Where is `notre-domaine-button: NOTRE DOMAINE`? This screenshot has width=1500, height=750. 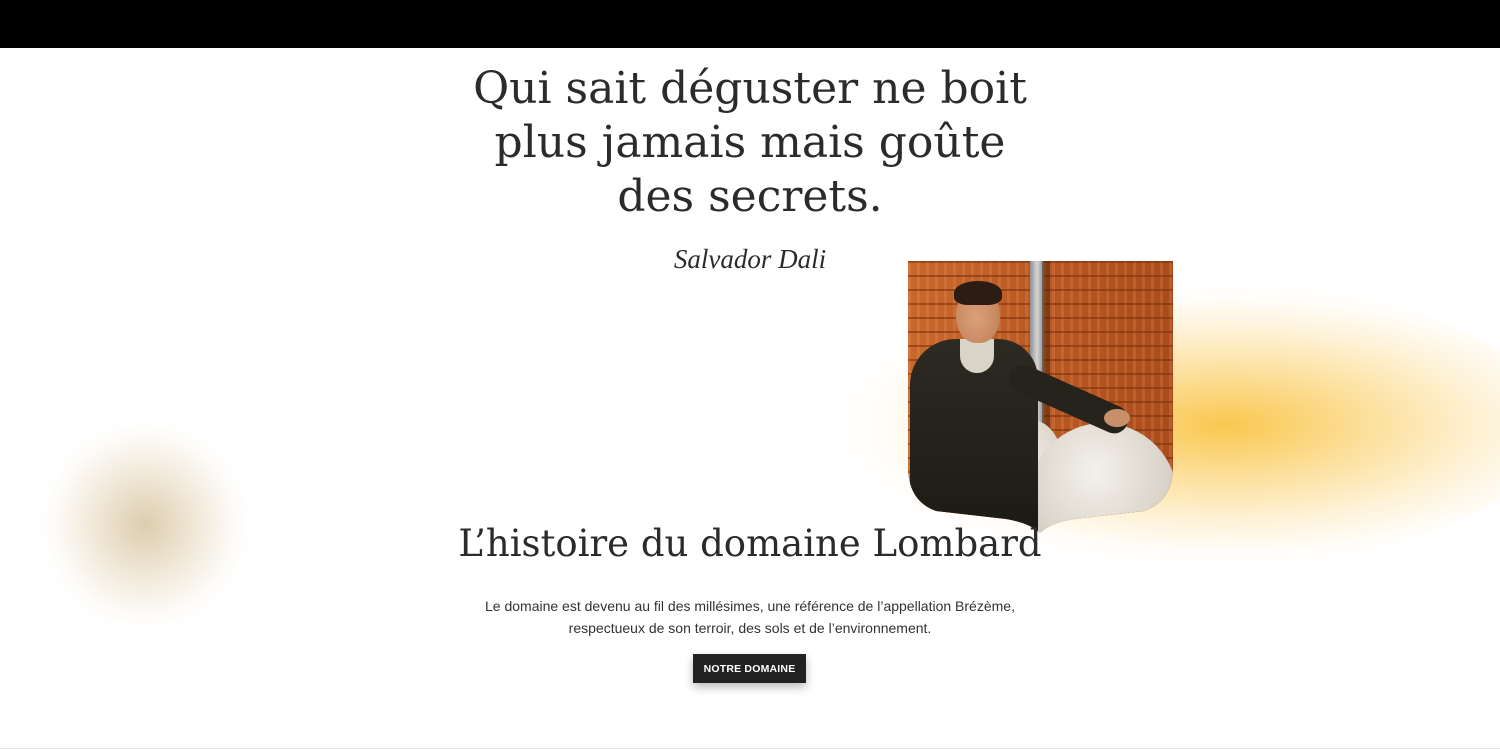 notre-domaine-button: NOTRE DOMAINE is located at coordinates (749, 668).